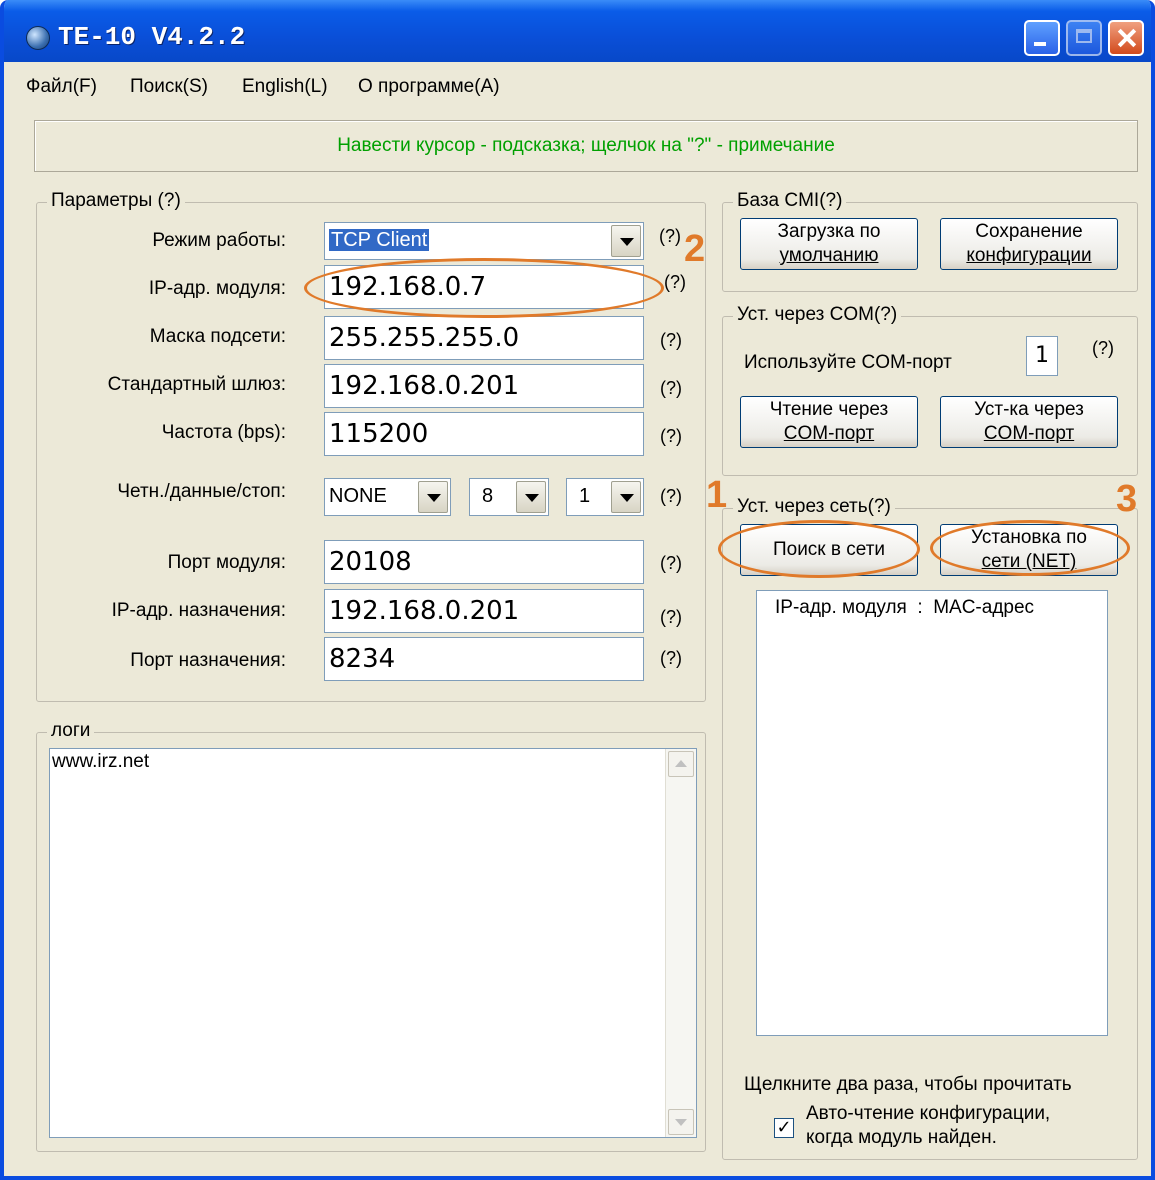 This screenshot has width=1155, height=1180. I want to click on ip-help: (?), so click(675, 282).